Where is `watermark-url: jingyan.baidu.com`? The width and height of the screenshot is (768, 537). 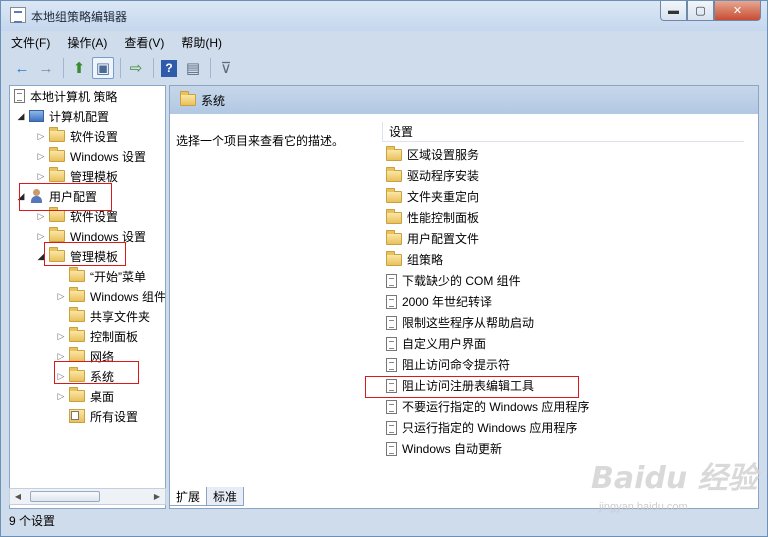
watermark-url: jingyan.baidu.com is located at coordinates (643, 507).